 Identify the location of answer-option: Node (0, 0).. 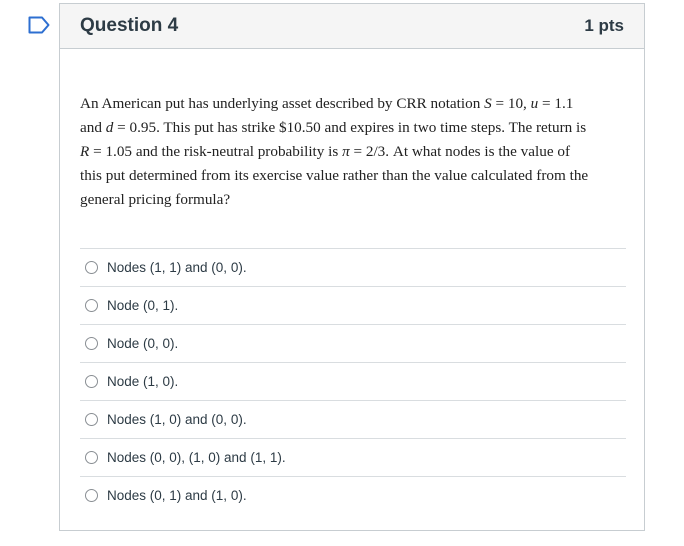
(353, 343).